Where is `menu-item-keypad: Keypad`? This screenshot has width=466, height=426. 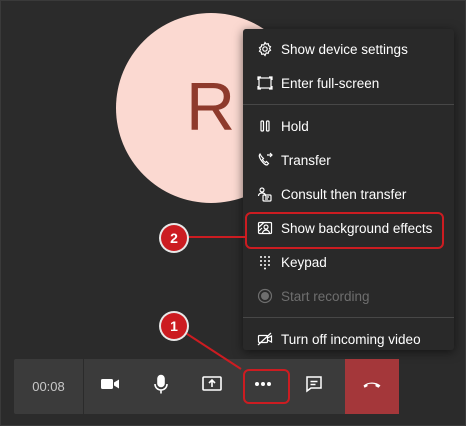
menu-item-keypad: Keypad is located at coordinates (348, 262).